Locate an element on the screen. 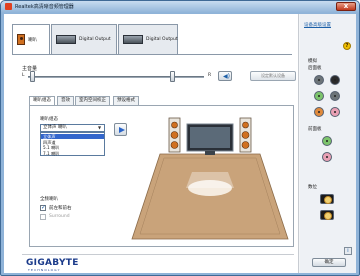  optical-output-icon is located at coordinates (327, 215).